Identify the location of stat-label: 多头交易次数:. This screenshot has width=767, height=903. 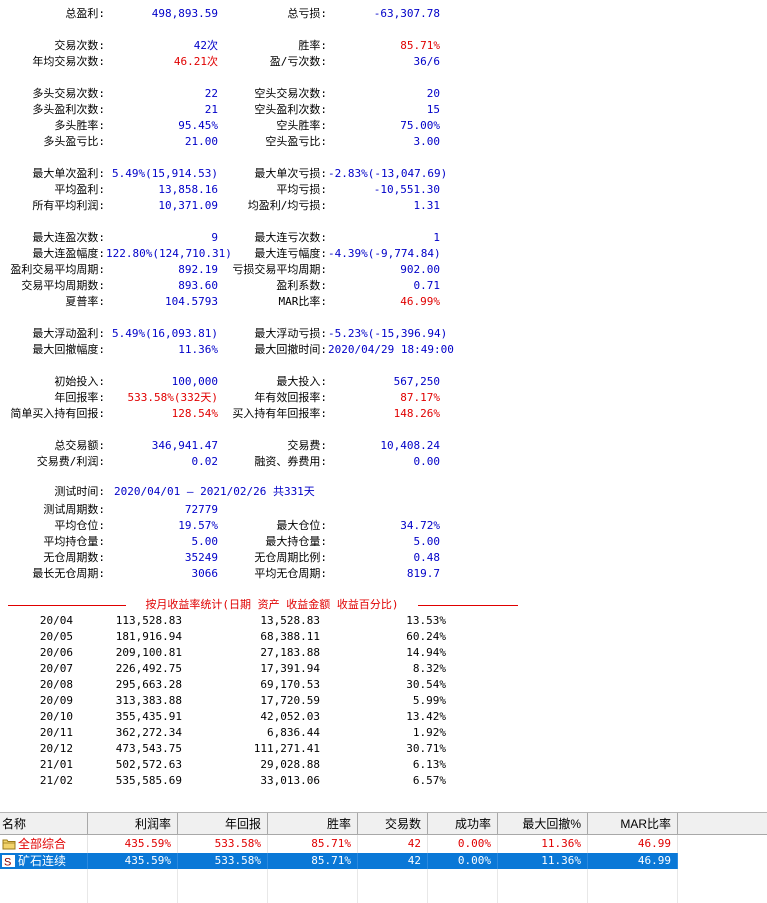
(68, 93).